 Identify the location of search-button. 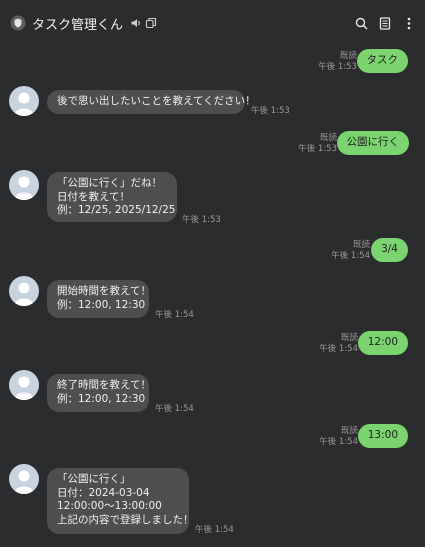
(361, 23).